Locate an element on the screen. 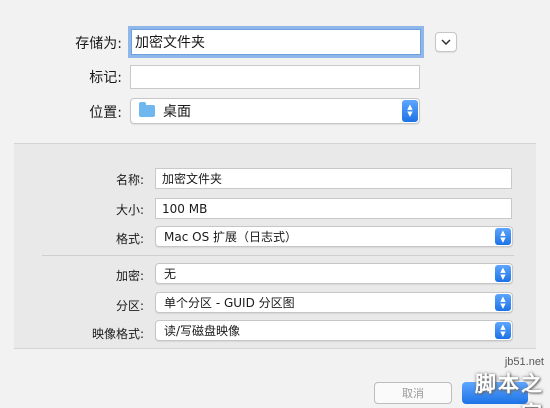  encryption-value: 无 is located at coordinates (170, 274).